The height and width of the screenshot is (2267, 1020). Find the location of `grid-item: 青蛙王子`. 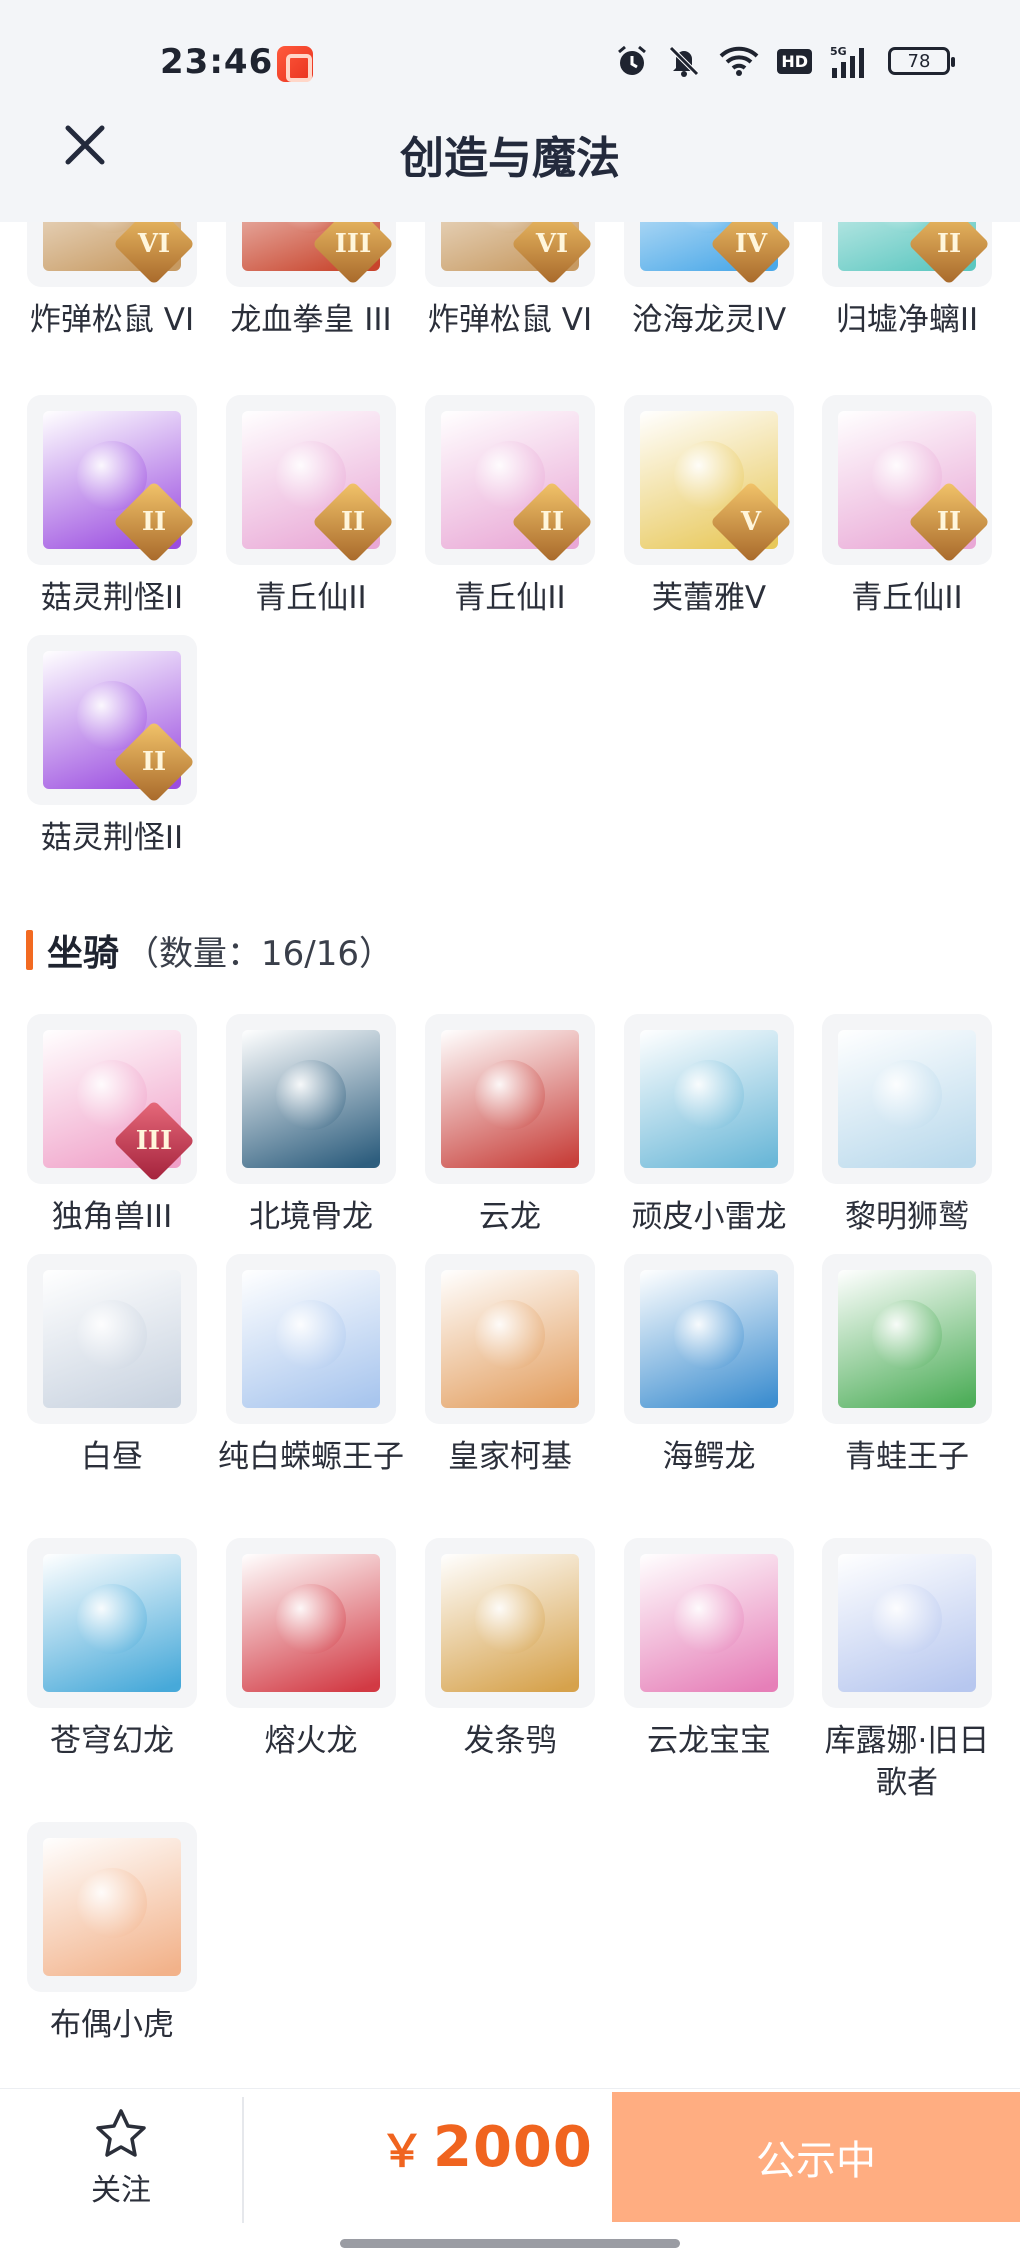

grid-item: 青蛙王子 is located at coordinates (907, 1366).